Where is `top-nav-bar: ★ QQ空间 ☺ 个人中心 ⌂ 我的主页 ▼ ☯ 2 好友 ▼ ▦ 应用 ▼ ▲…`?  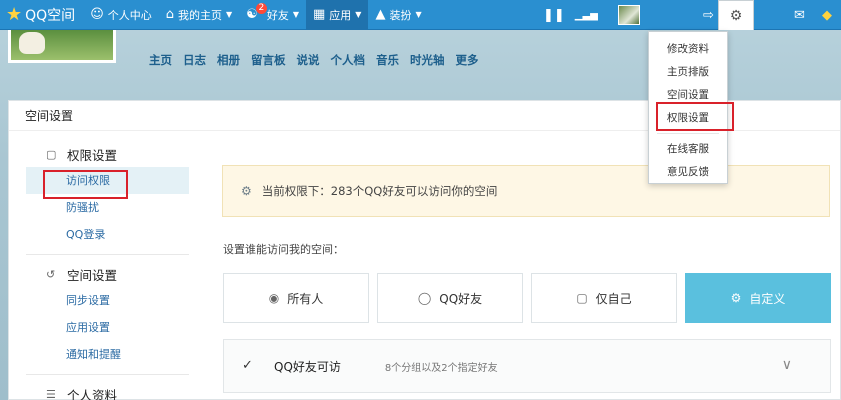
top-nav-bar: ★ QQ空间 ☺ 个人中心 ⌂ 我的主页 ▼ ☯ 2 好友 ▼ ▦ 应用 ▼ ▲… is located at coordinates (420, 15).